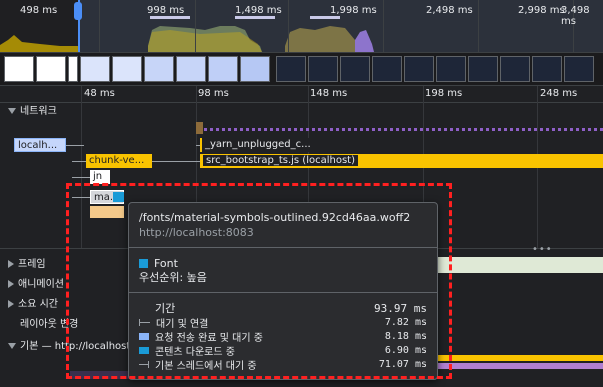  I want to click on frames-bar, so click(520, 265).